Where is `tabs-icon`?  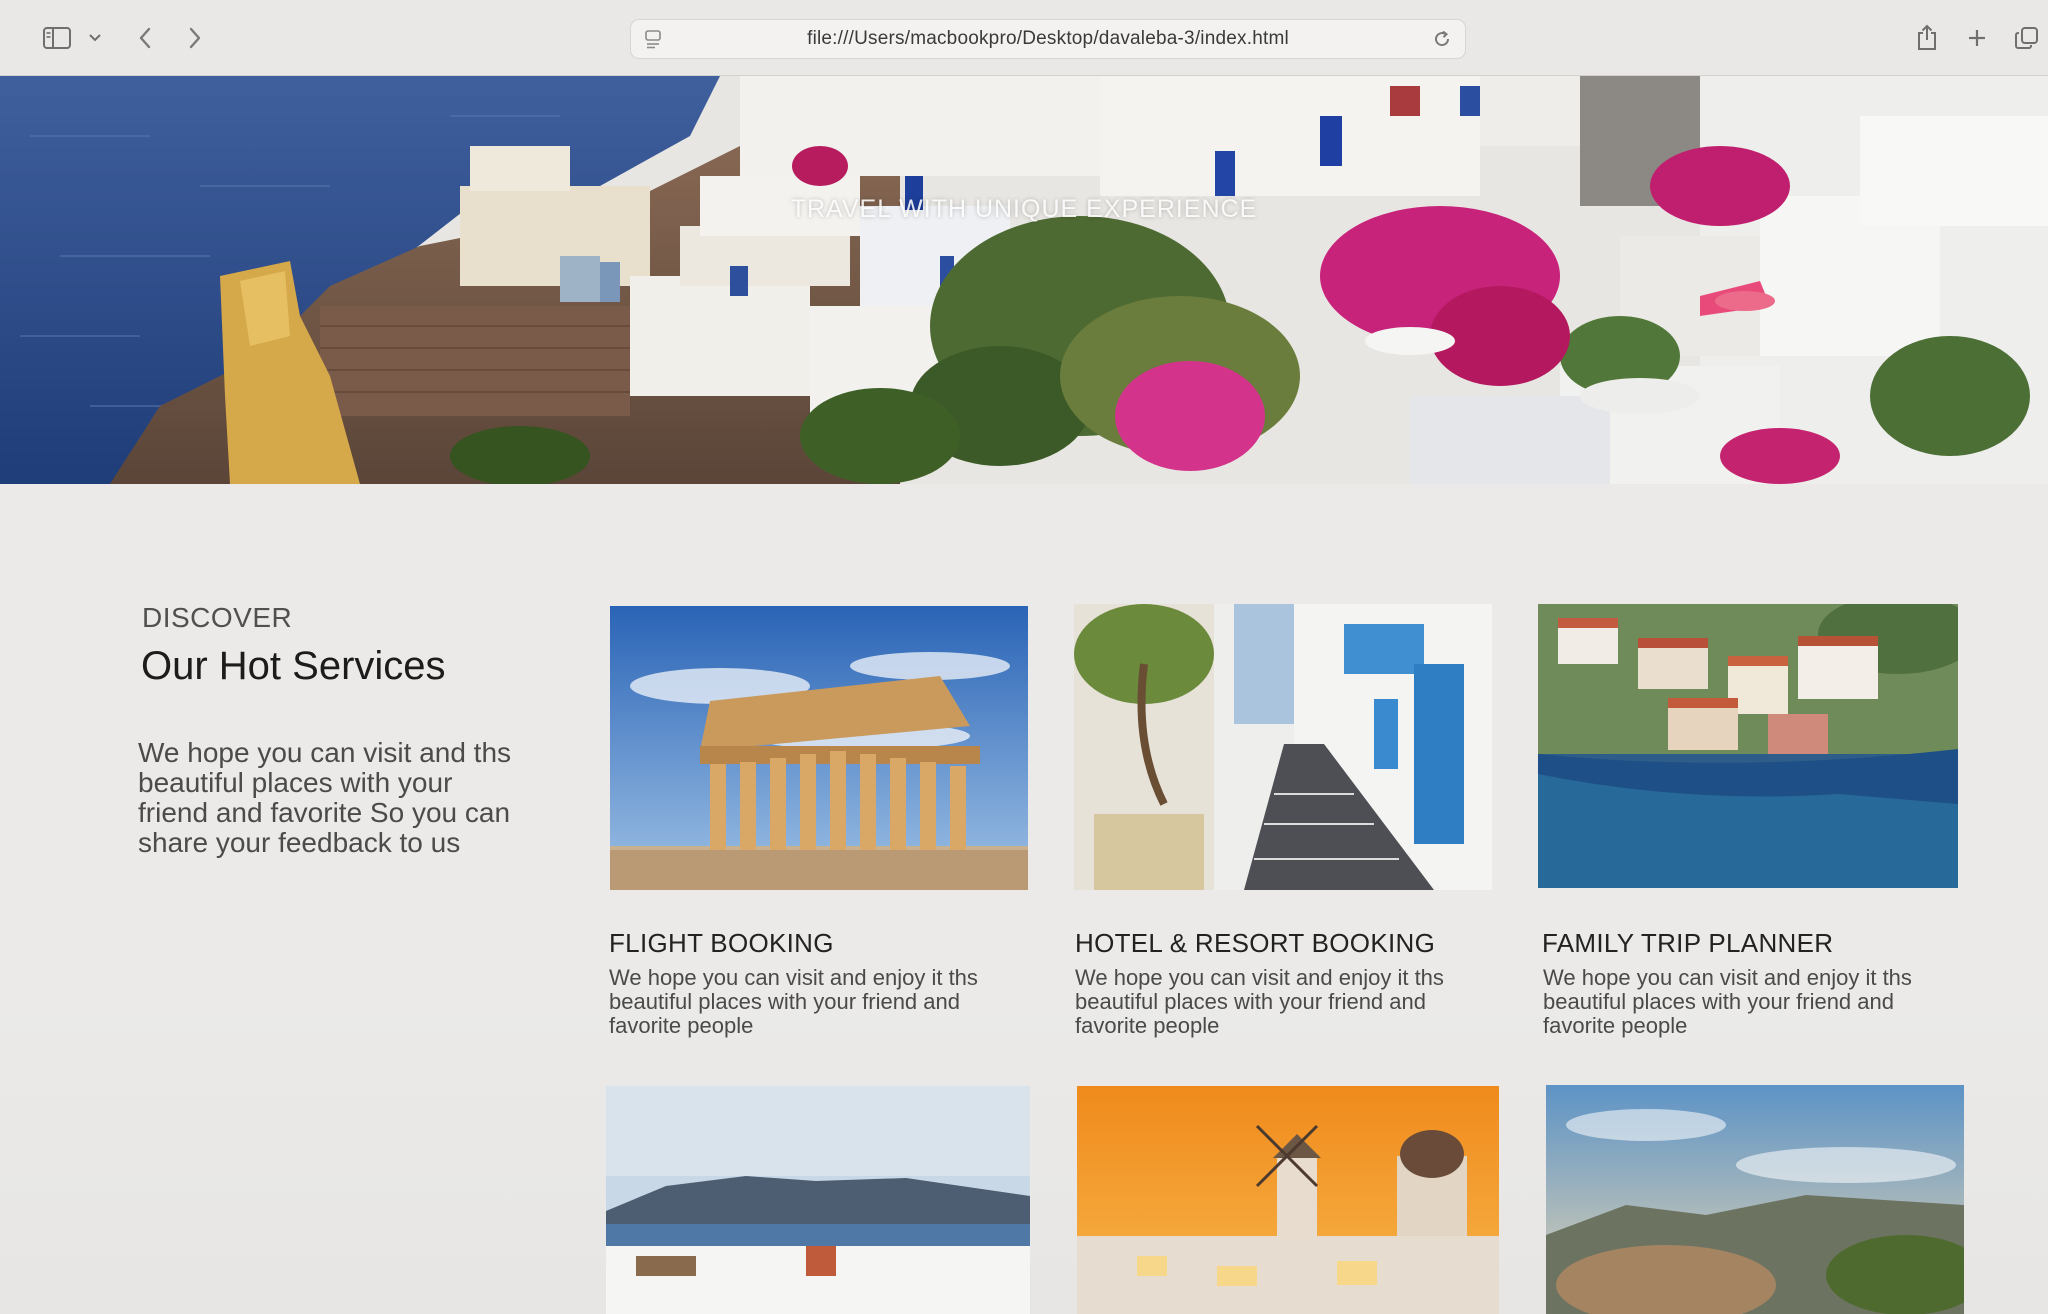 tabs-icon is located at coordinates (2027, 38).